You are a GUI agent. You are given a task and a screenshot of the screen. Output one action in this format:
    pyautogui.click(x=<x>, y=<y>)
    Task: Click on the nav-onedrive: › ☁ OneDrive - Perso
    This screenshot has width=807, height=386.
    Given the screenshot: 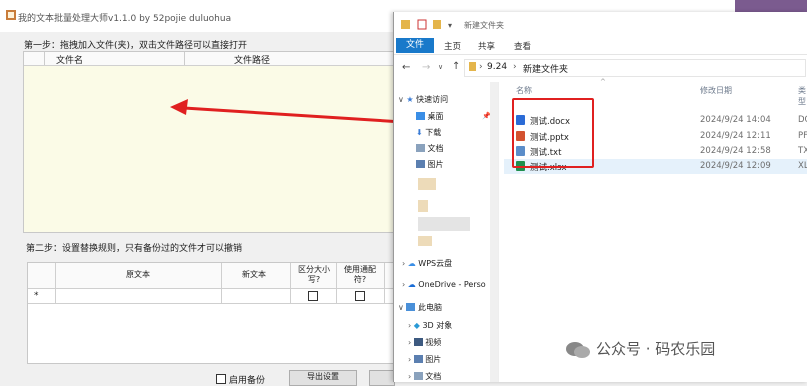 What is the action you would take?
    pyautogui.click(x=444, y=284)
    